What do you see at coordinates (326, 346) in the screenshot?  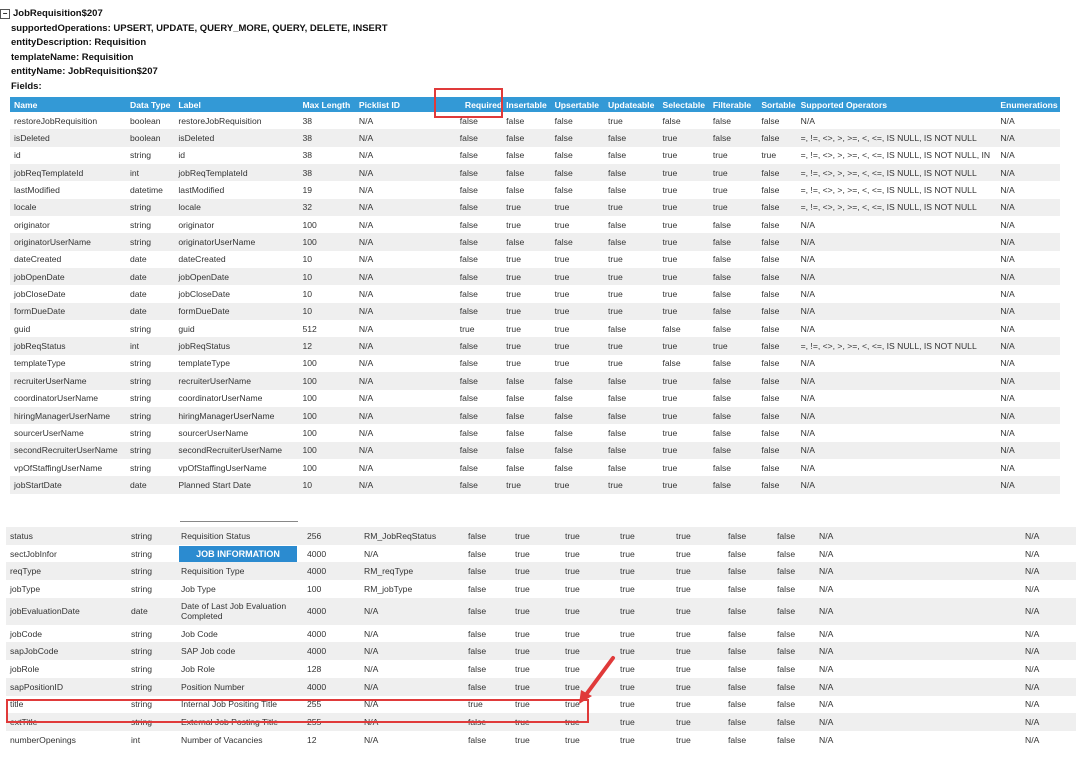 I see `table-cell: 12` at bounding box center [326, 346].